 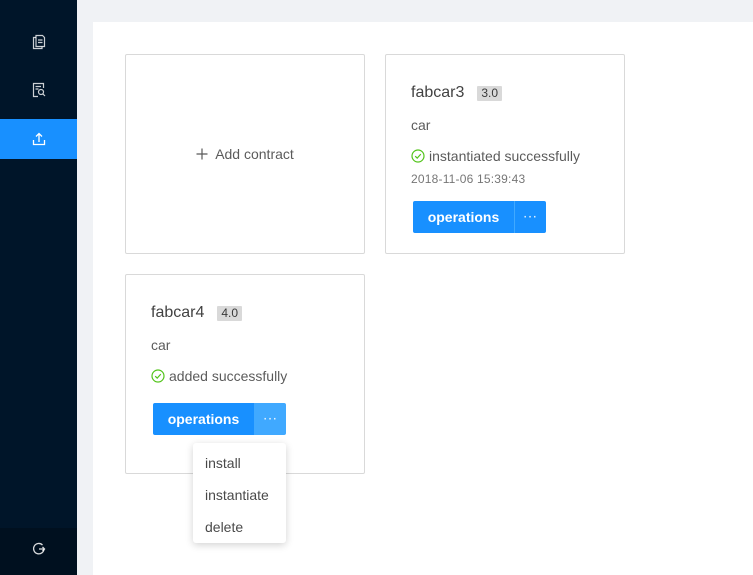 What do you see at coordinates (254, 154) in the screenshot?
I see `add-contract-label: Add contract` at bounding box center [254, 154].